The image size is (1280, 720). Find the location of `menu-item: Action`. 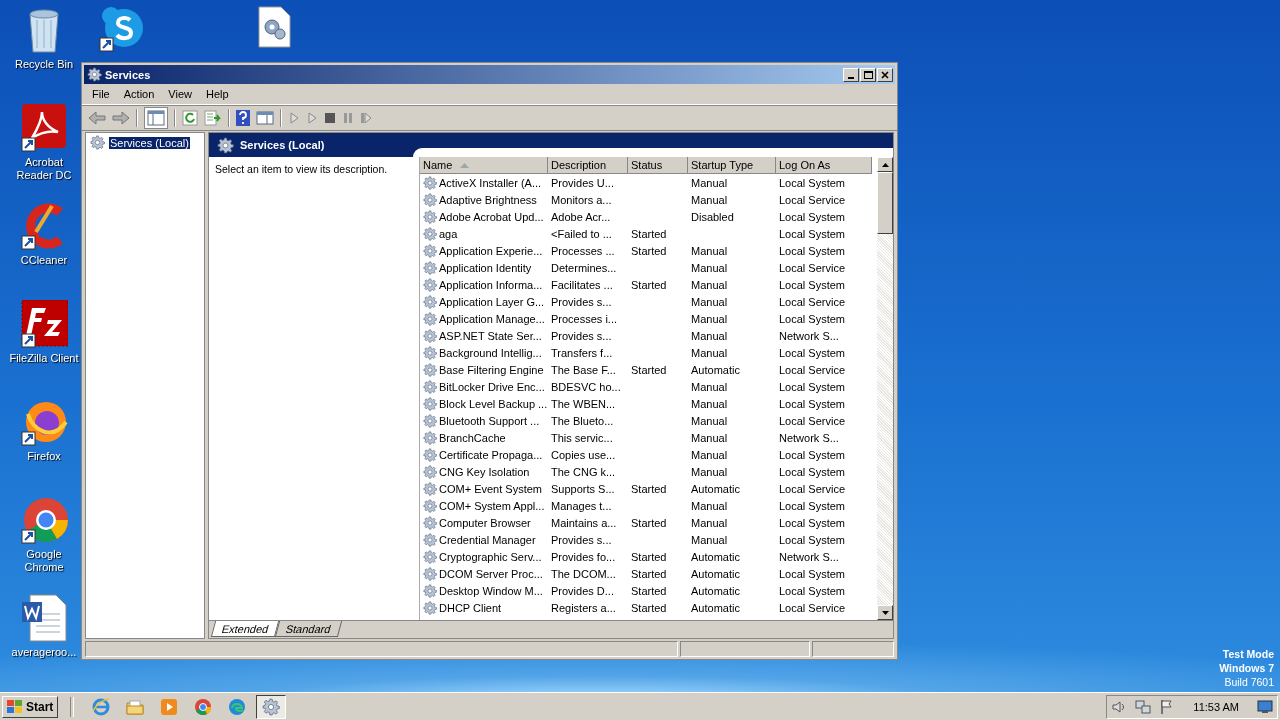

menu-item: Action is located at coordinates (139, 94).